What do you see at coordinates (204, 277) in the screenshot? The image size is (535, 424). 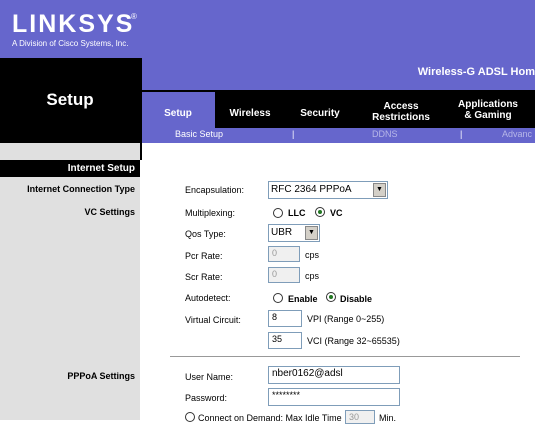 I see `scr-rate-label: Scr Rate:` at bounding box center [204, 277].